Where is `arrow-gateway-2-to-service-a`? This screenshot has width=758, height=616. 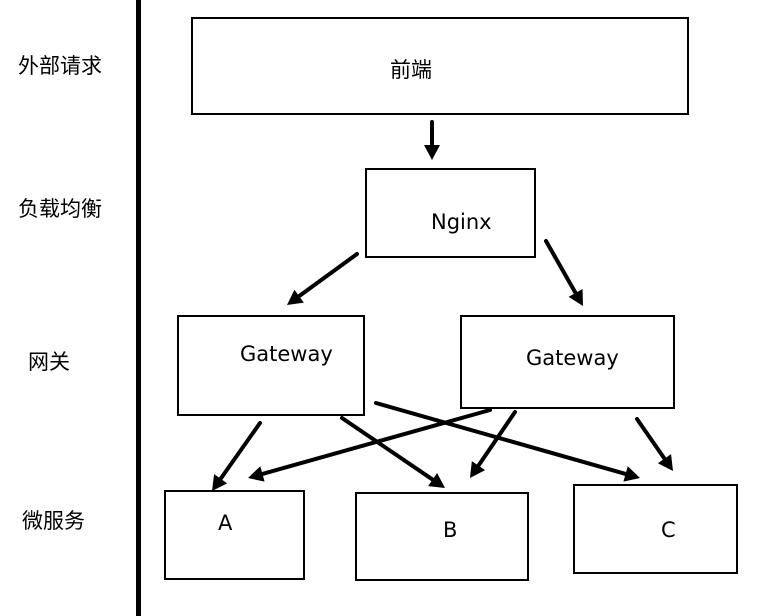
arrow-gateway-2-to-service-a is located at coordinates (376, 442).